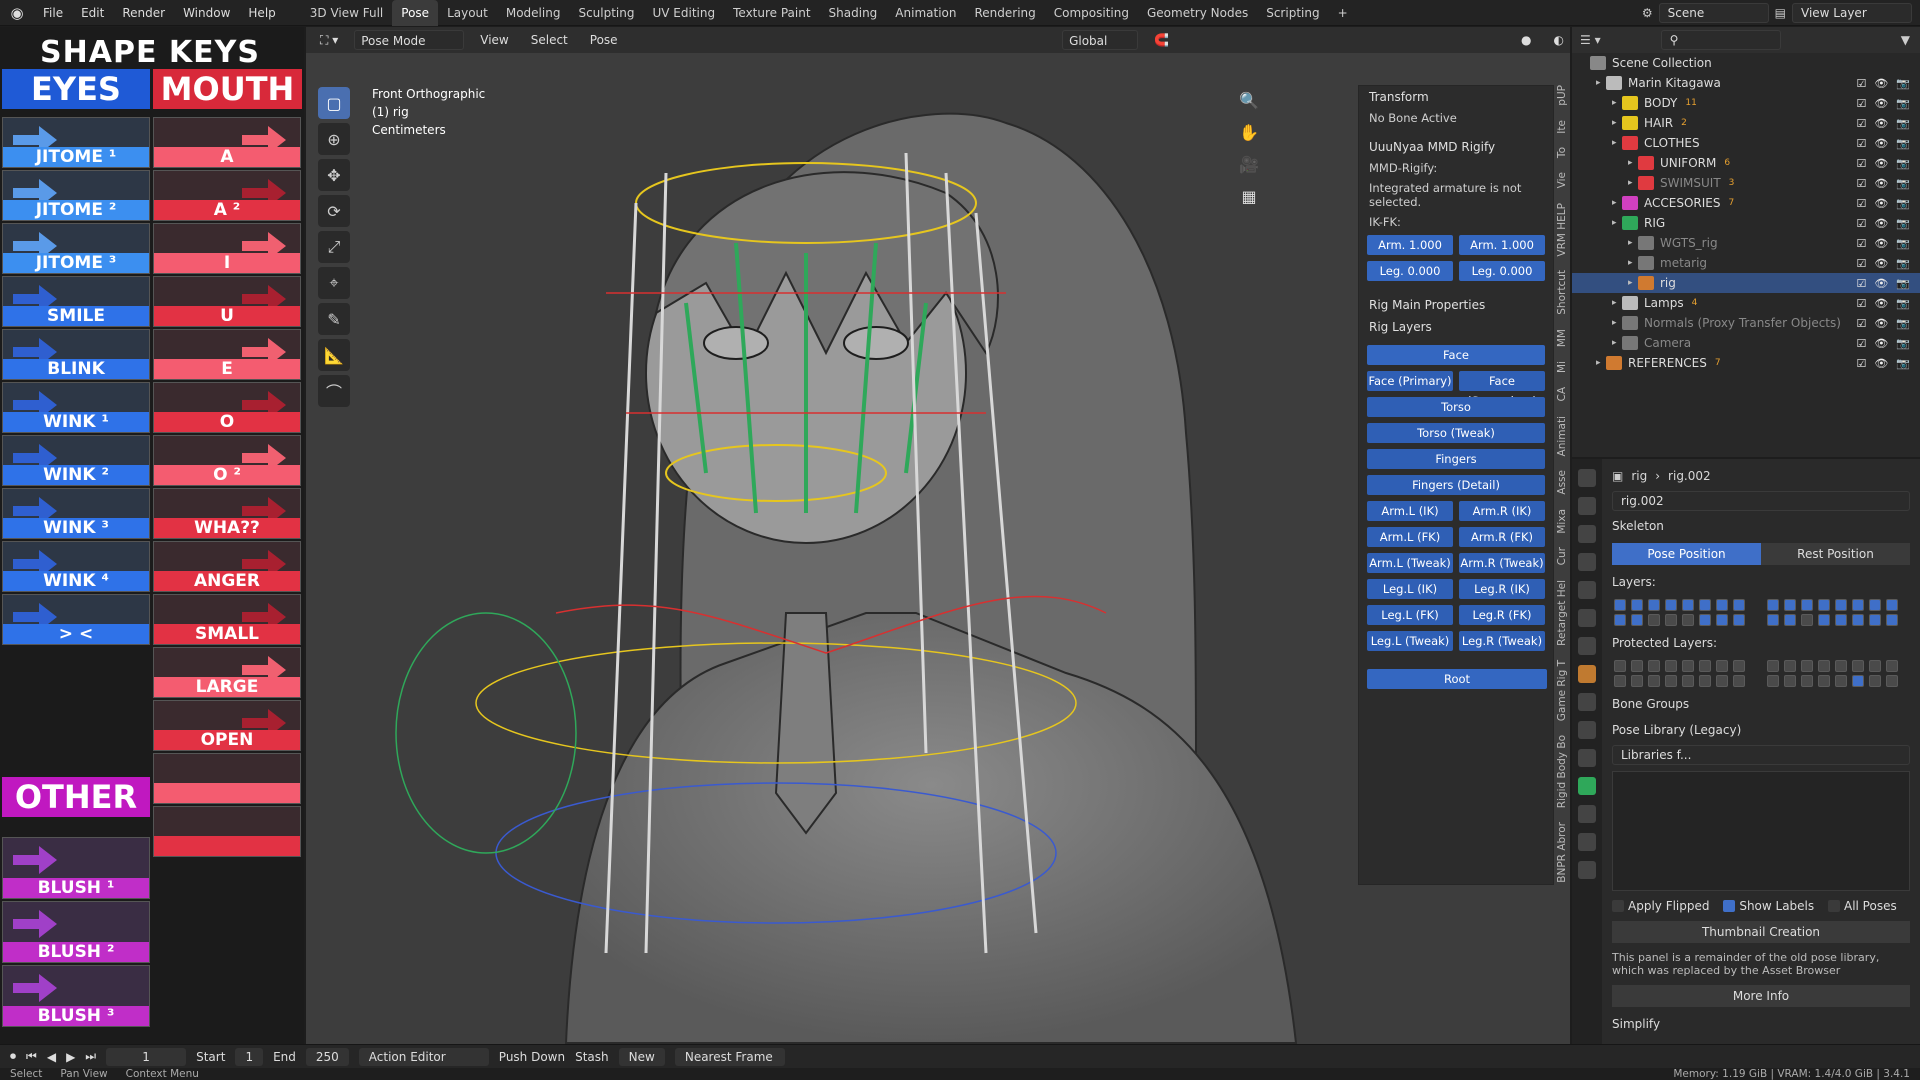  I want to click on tab-texture-paint: Texture Paint, so click(771, 13).